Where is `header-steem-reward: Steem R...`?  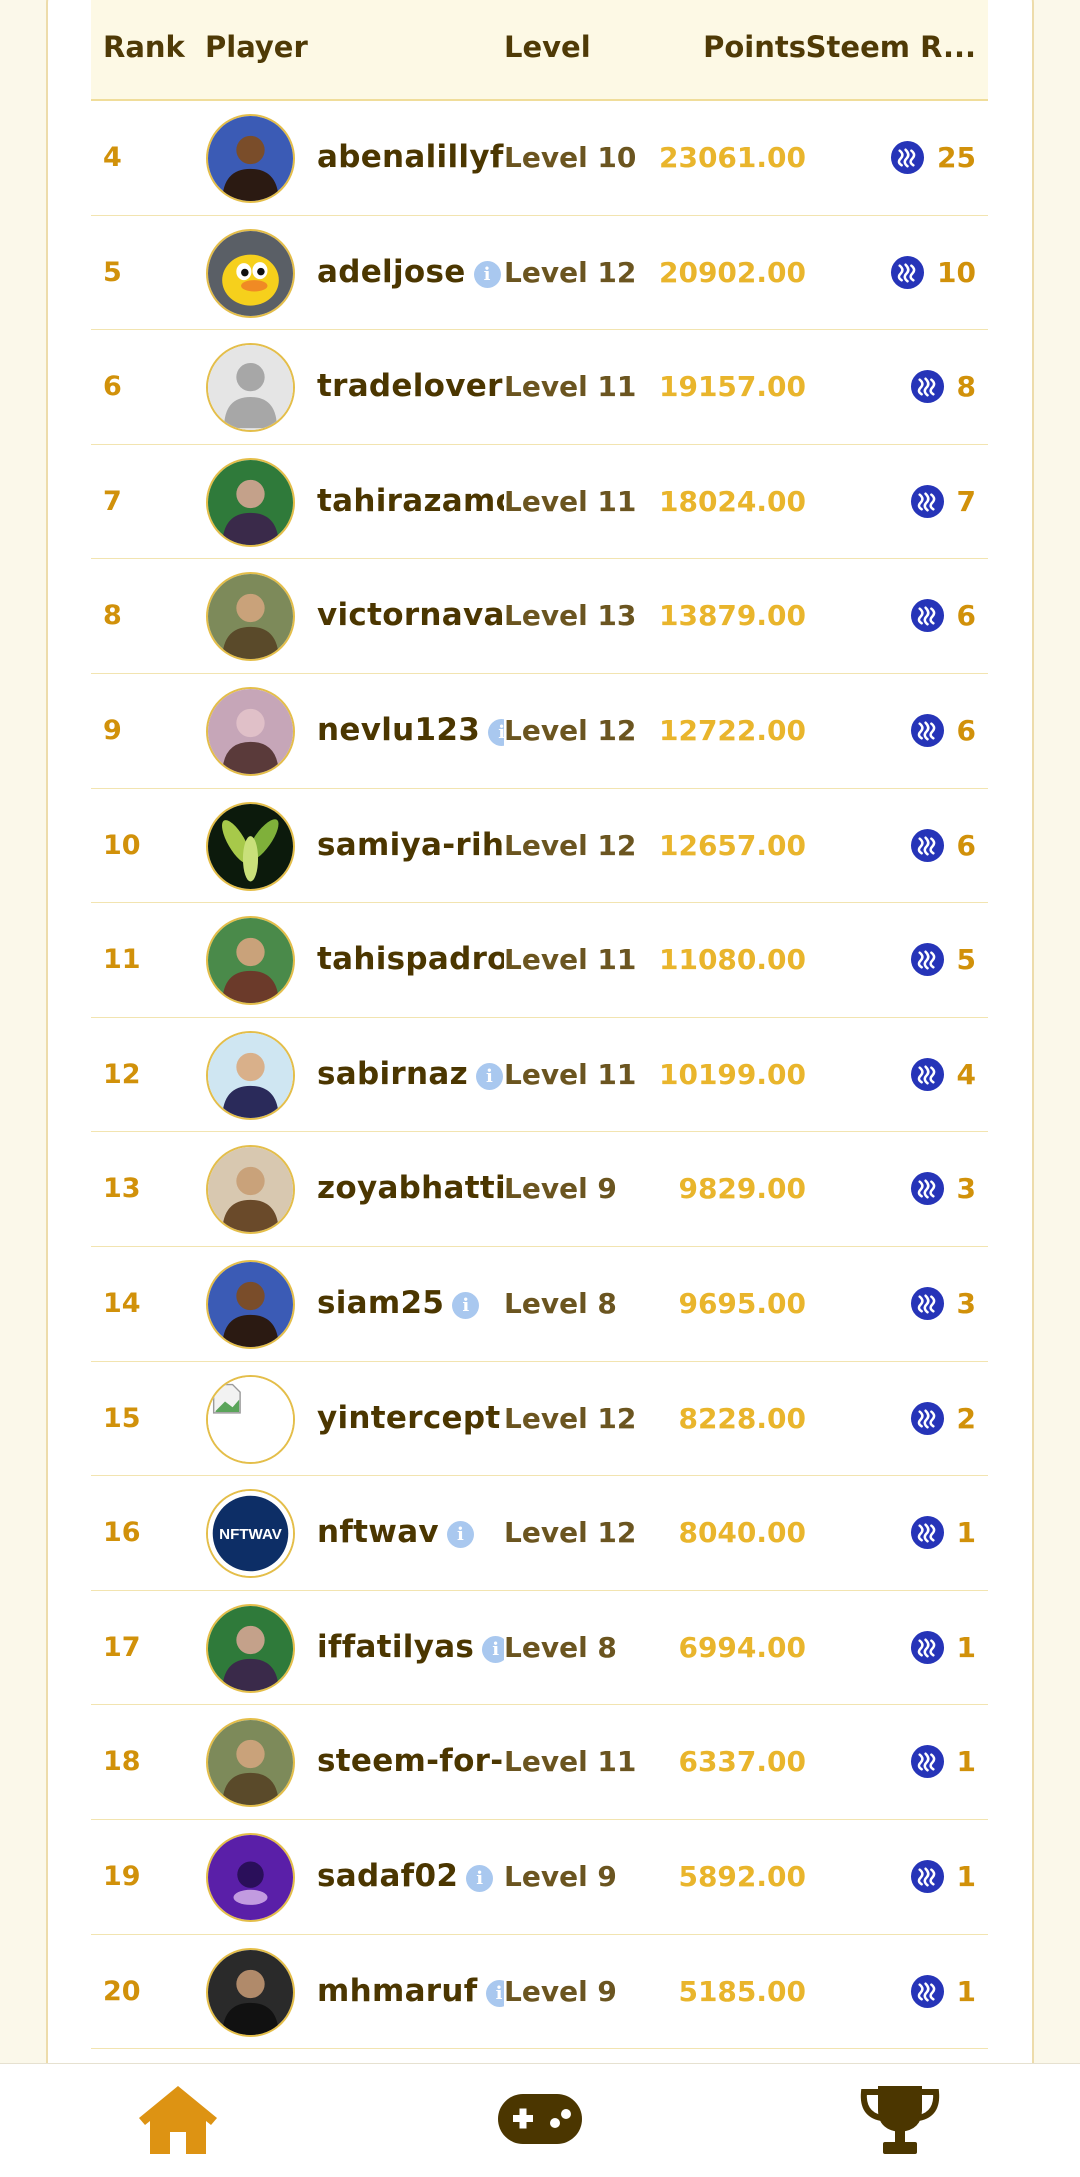
header-steem-reward: Steem R... is located at coordinates (891, 47).